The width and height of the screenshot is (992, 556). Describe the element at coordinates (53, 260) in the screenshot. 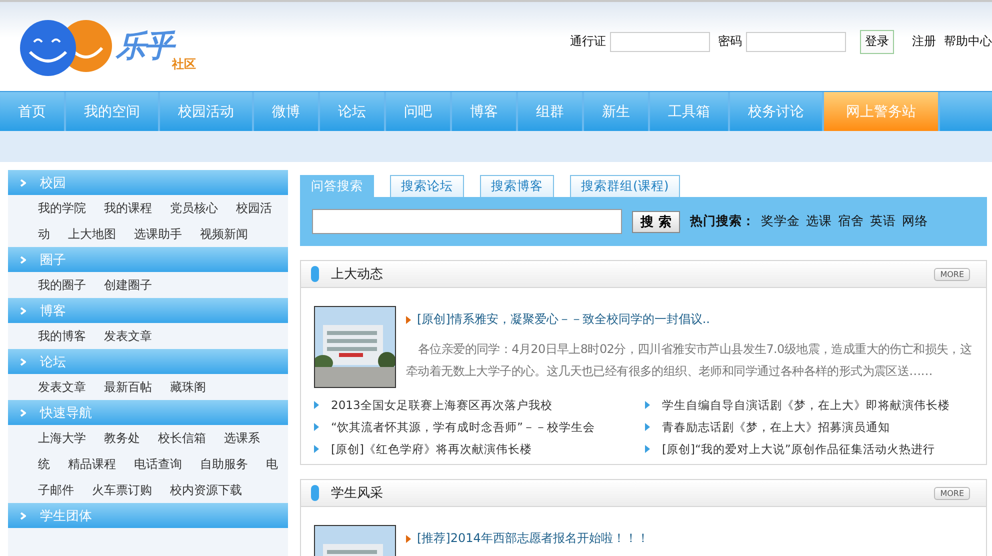

I see `sidebar-title: 圈子` at that location.